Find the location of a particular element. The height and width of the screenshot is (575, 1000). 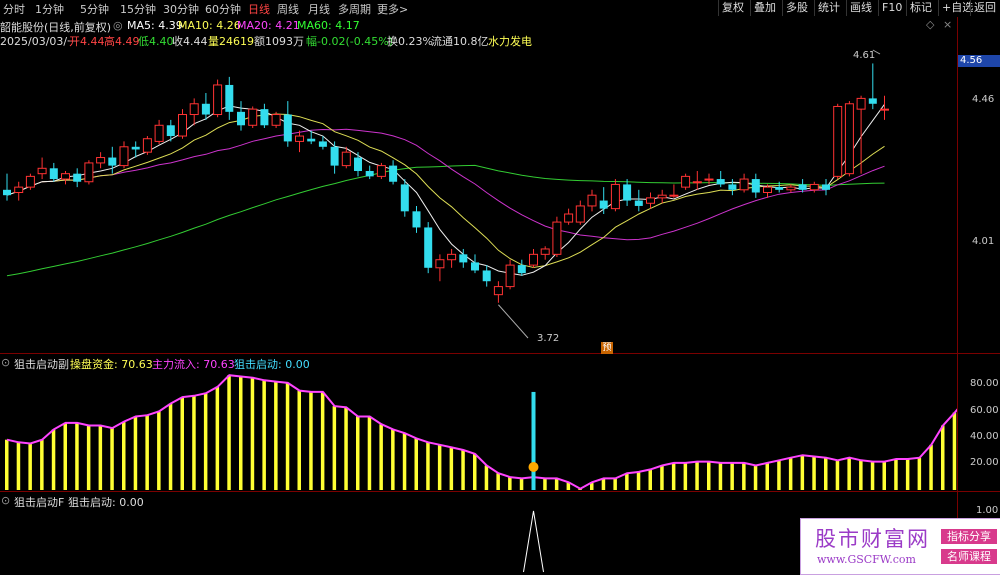

watermark-logo: 股市财富网 www.GSCFW.com 指标分享 名师课程 is located at coordinates (900, 546).